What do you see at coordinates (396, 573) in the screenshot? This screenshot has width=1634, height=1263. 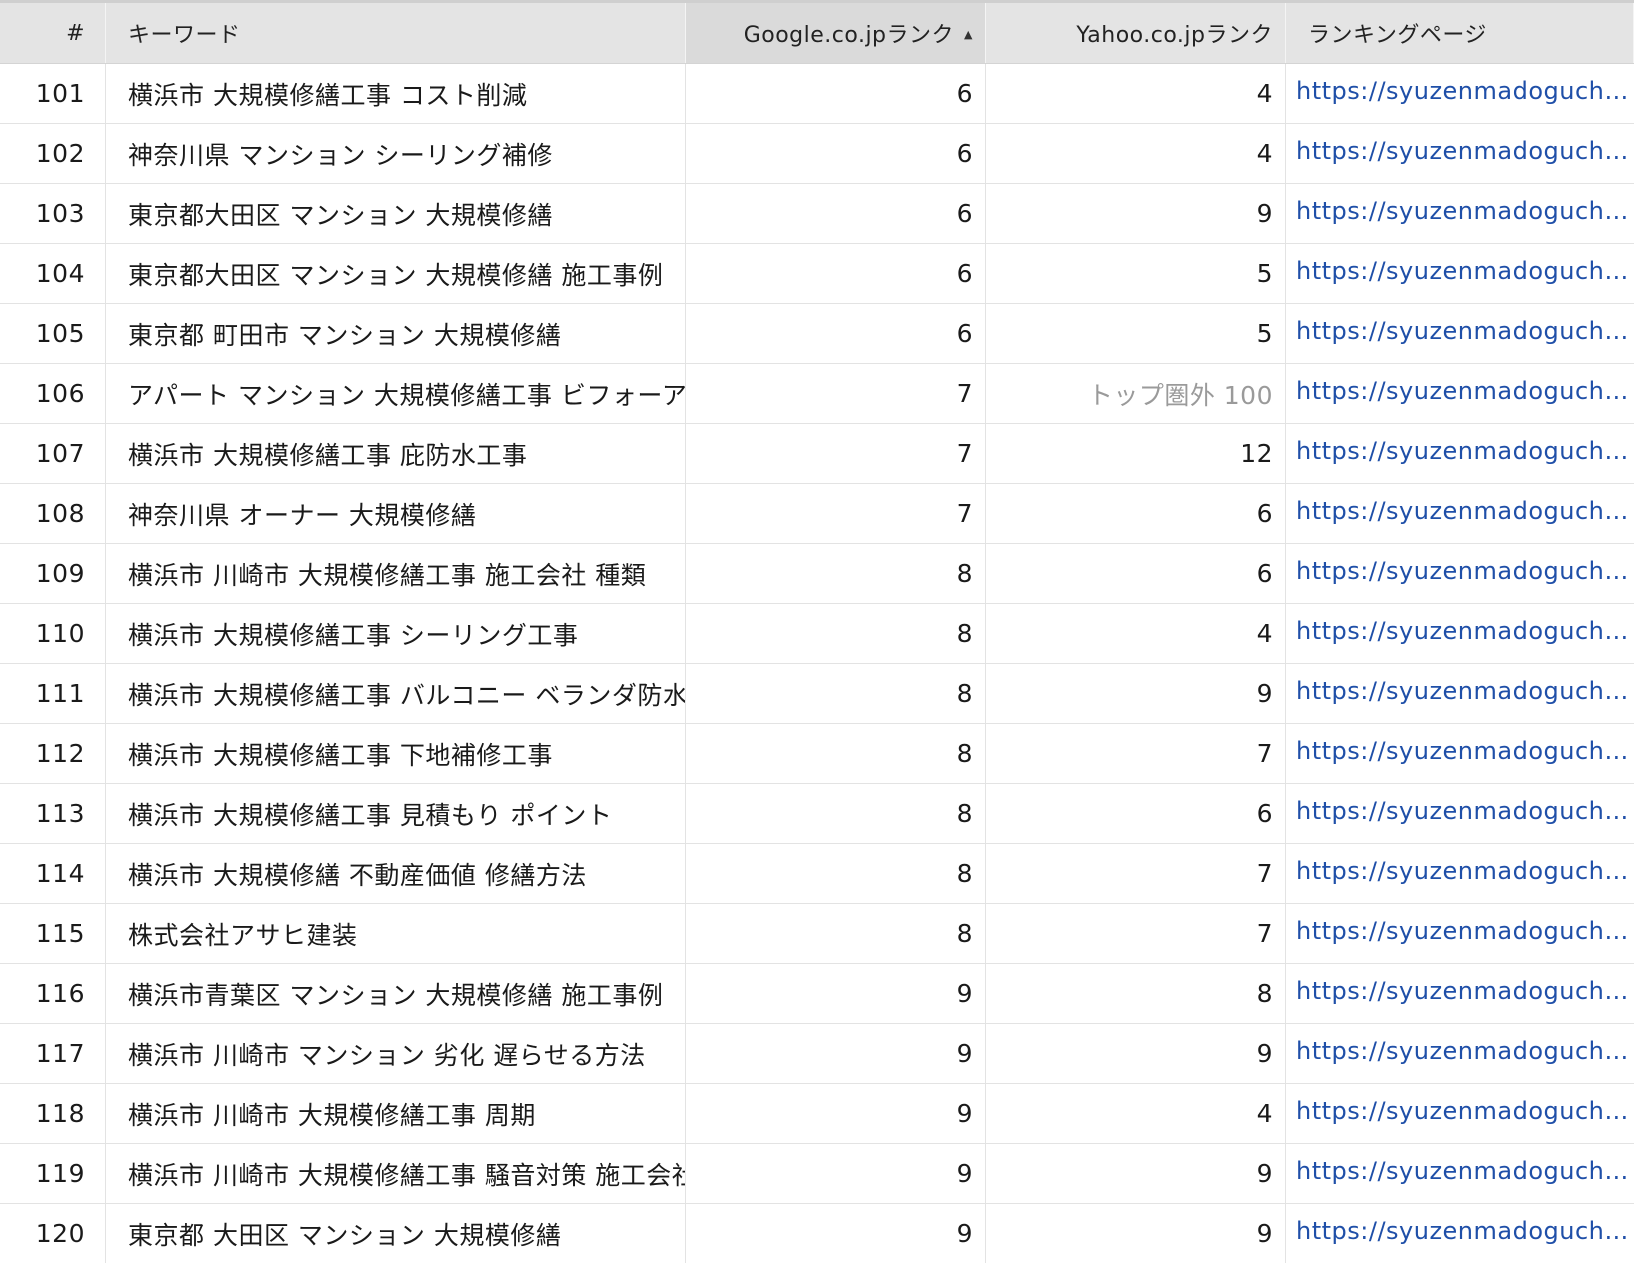 I see `keyword-cell: 横浜市 川崎市 大規模修繕工事 施工会社 種類` at bounding box center [396, 573].